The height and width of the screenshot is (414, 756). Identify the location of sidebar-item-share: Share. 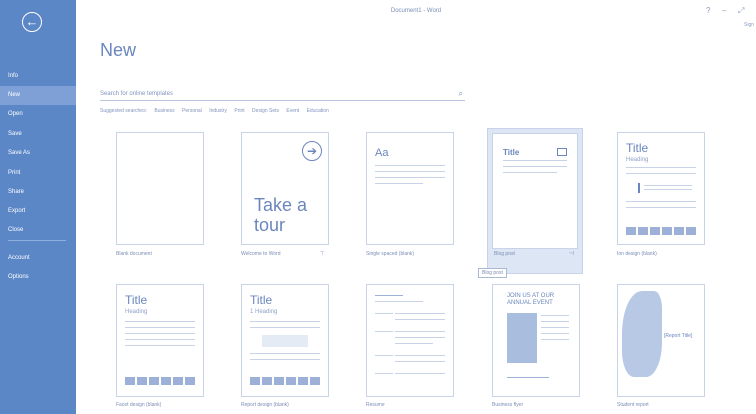
(38, 192).